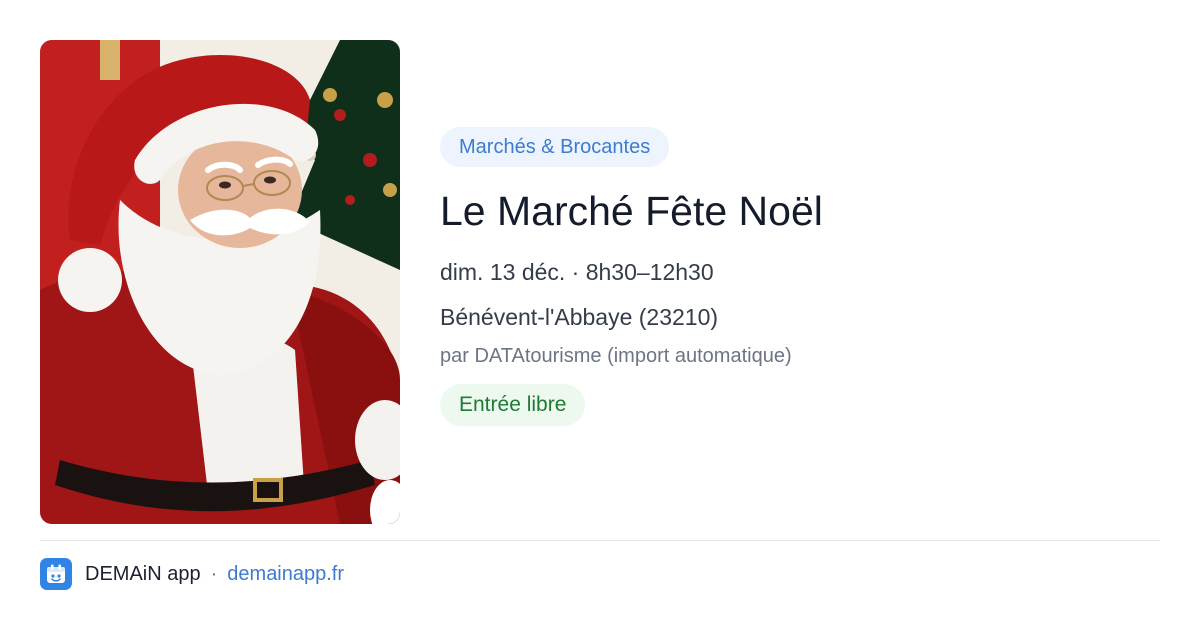  I want to click on category-badge: Marchés & Brocantes, so click(555, 147).